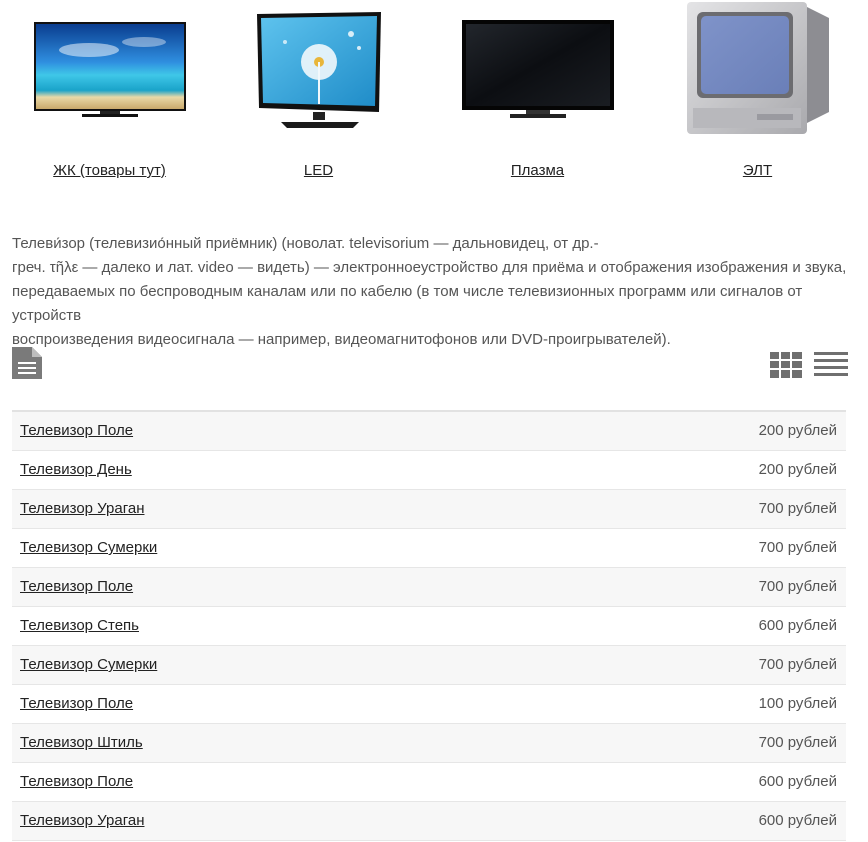 The height and width of the screenshot is (842, 868). Describe the element at coordinates (429, 470) in the screenshot. I see `table-row: Телевизор День 200 рублей` at that location.